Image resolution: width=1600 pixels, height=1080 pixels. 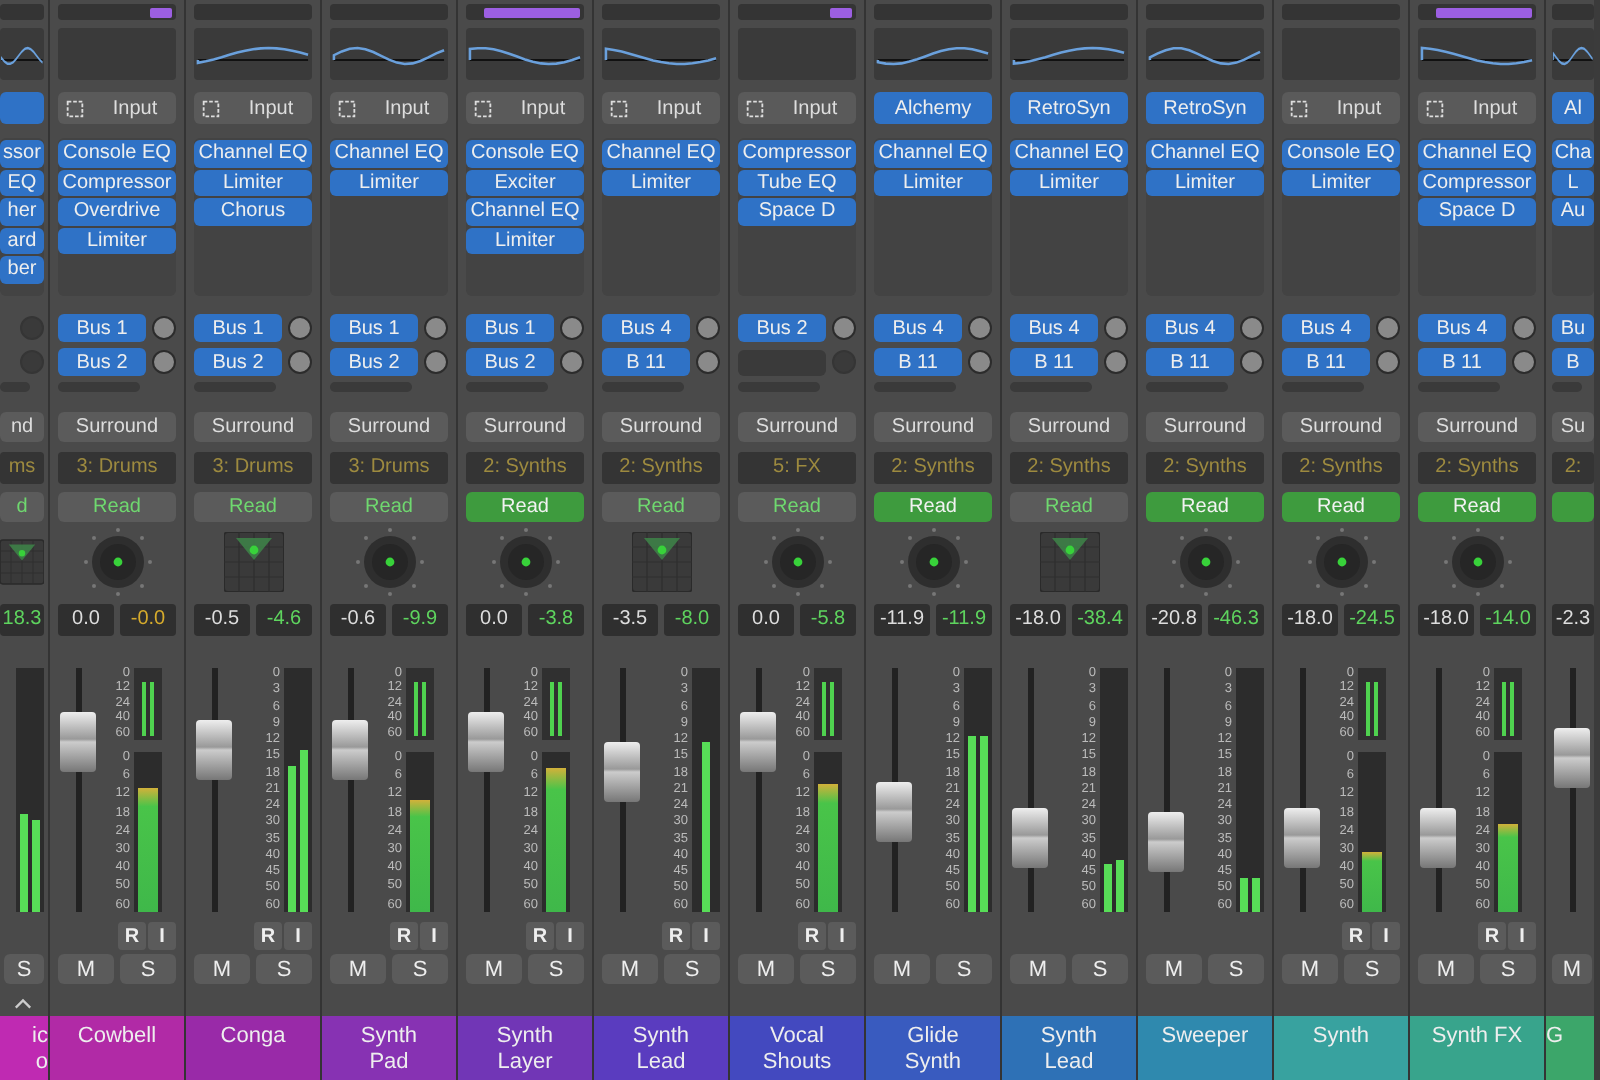 What do you see at coordinates (117, 211) in the screenshot?
I see `plugin-slot: Overdrive` at bounding box center [117, 211].